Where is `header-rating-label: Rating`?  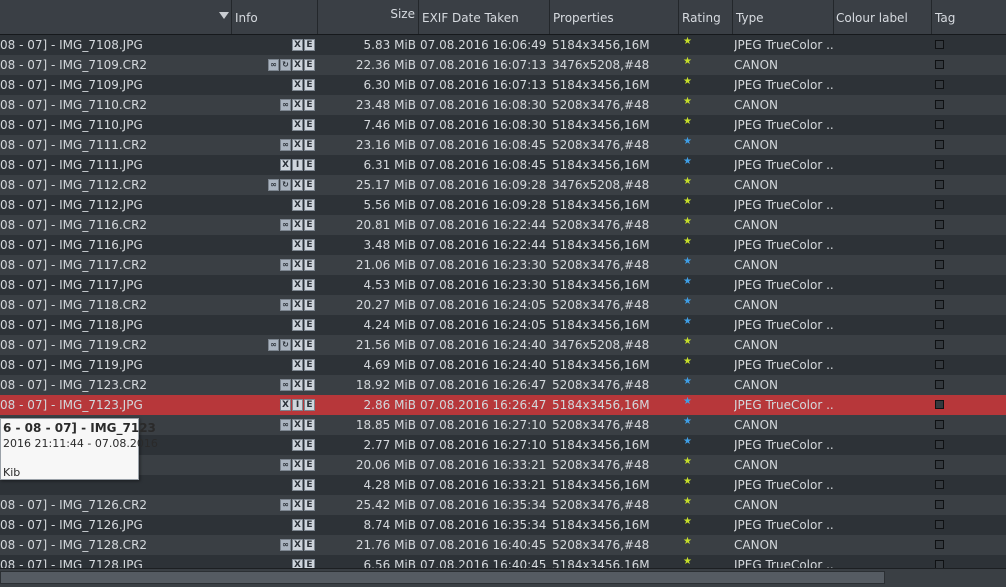 header-rating-label: Rating is located at coordinates (701, 18).